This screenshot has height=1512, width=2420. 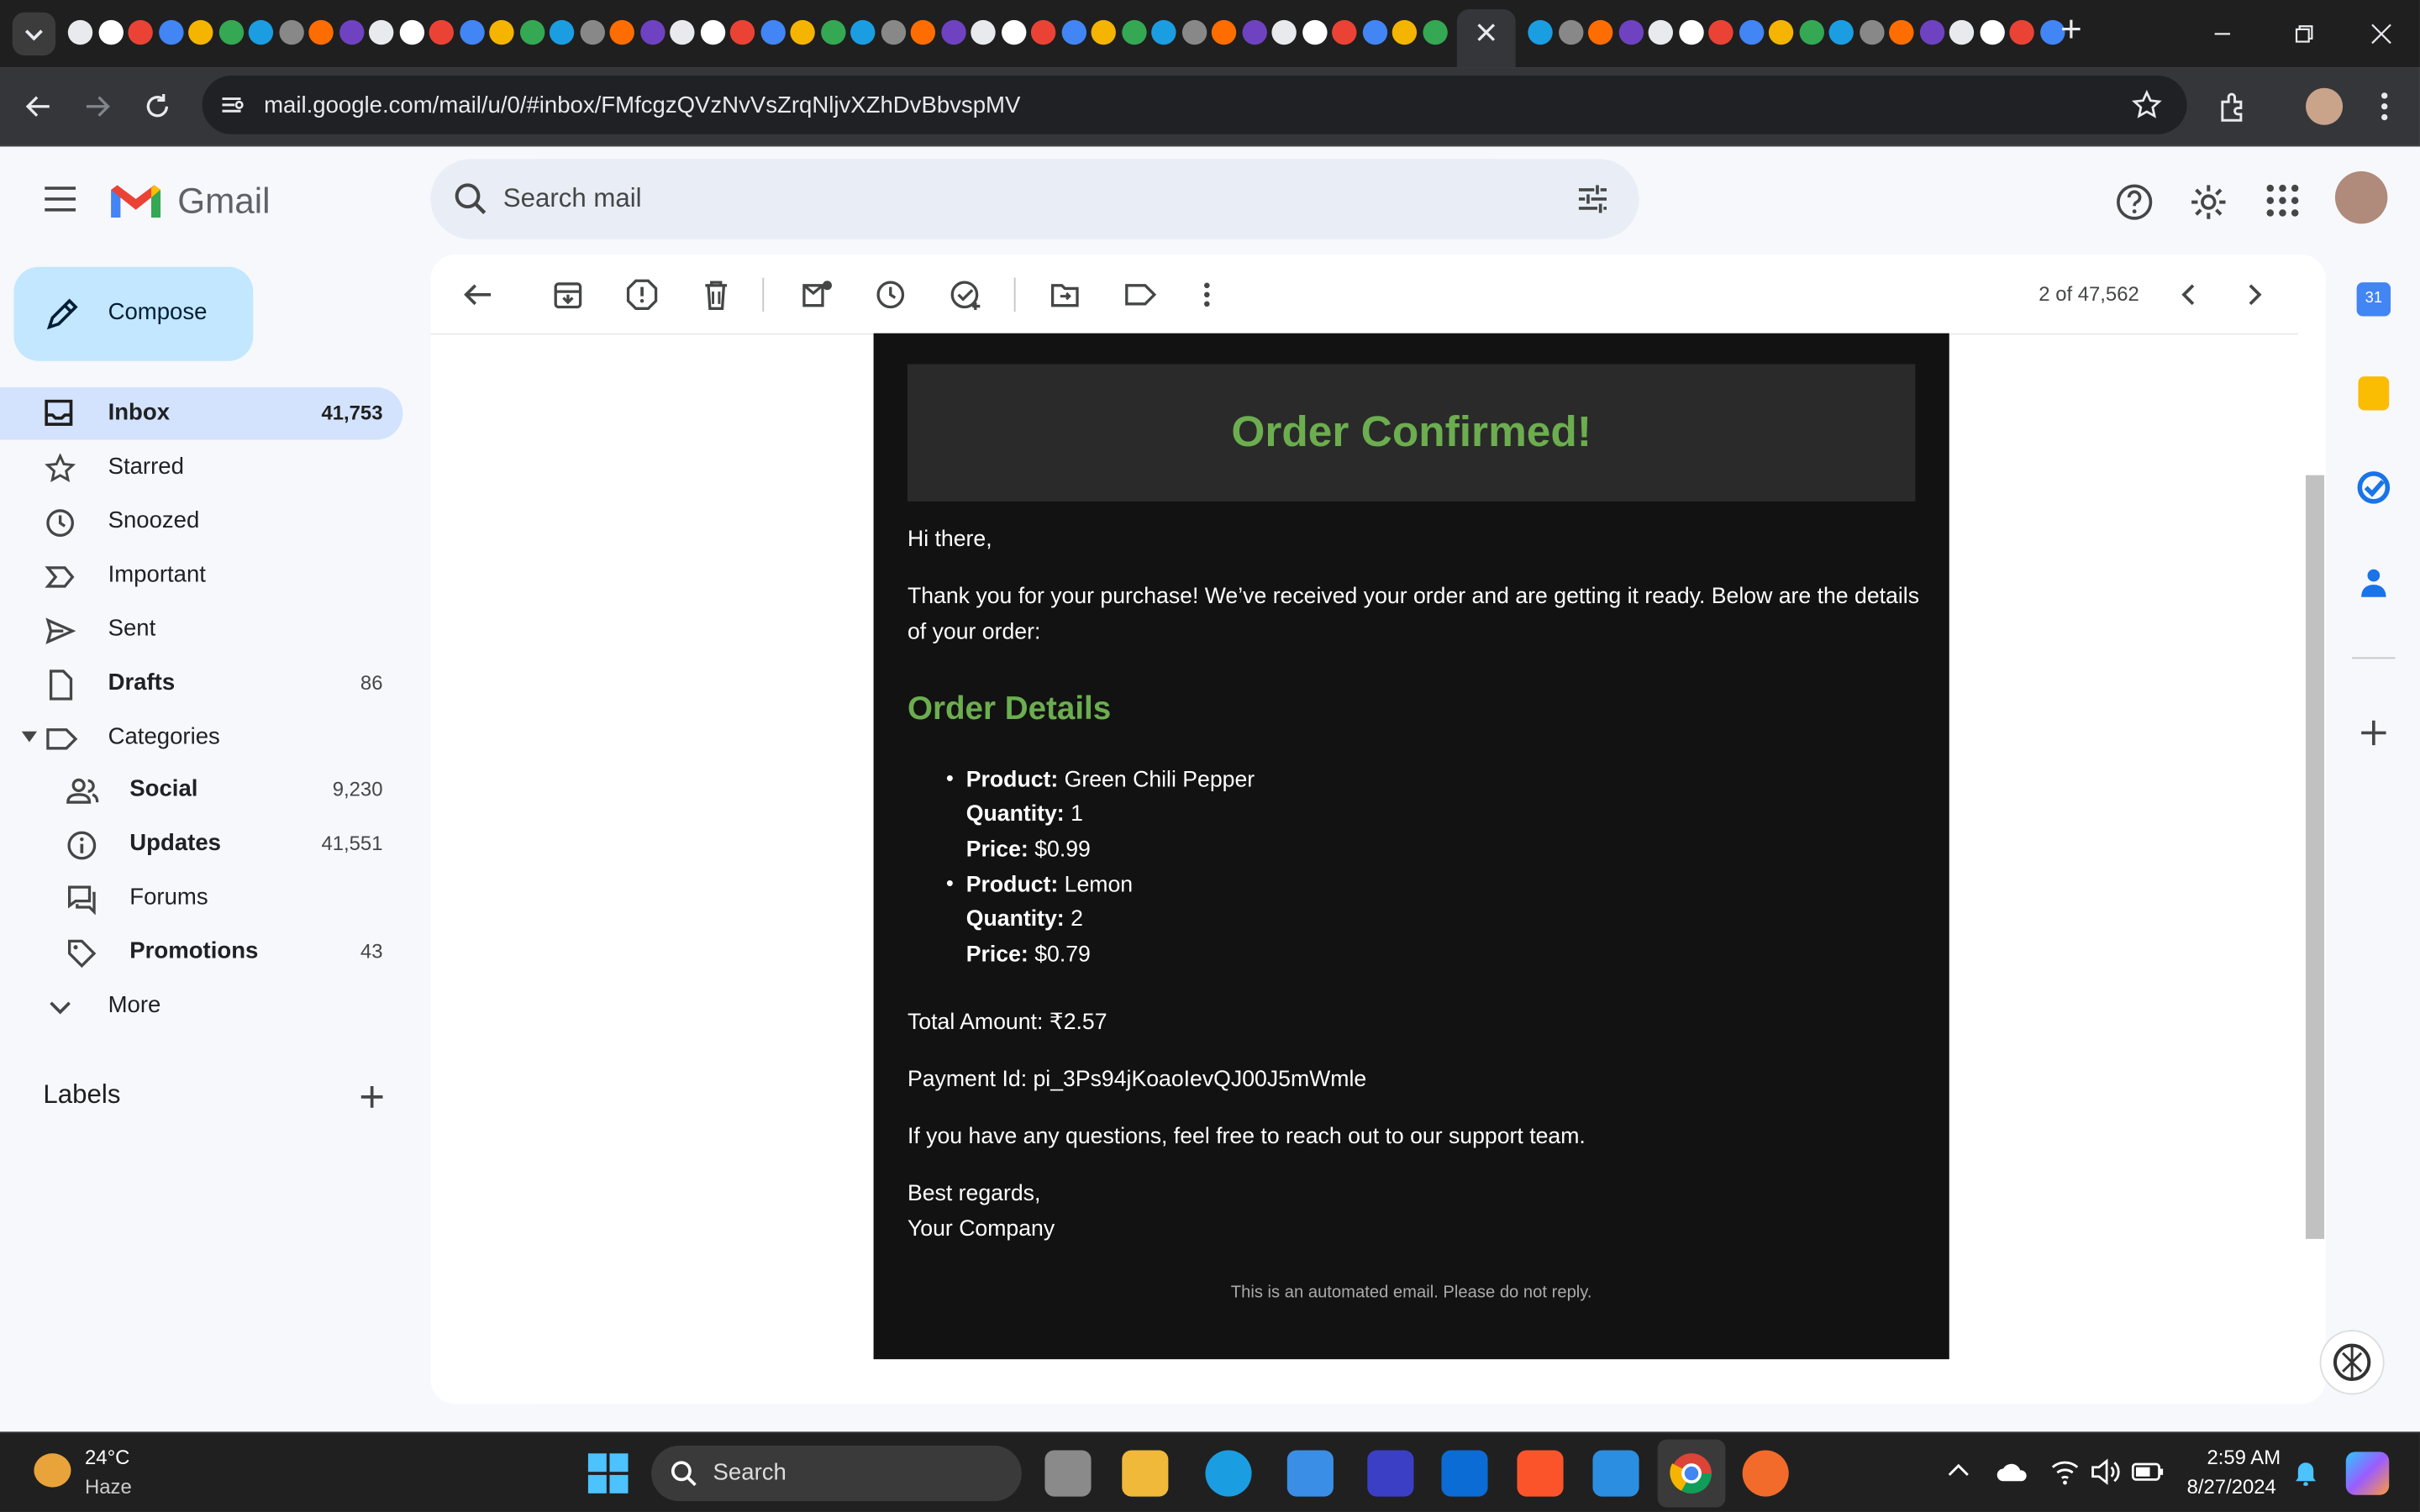 I want to click on more-options-icon, so click(x=1206, y=294).